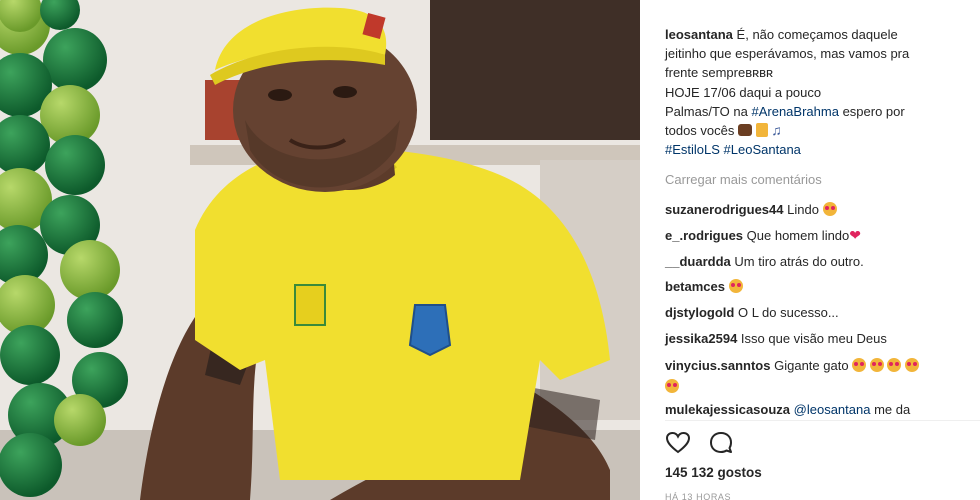 This screenshot has width=980, height=500. What do you see at coordinates (813, 338) in the screenshot?
I see `comment-text: Isso que visão meu Deus` at bounding box center [813, 338].